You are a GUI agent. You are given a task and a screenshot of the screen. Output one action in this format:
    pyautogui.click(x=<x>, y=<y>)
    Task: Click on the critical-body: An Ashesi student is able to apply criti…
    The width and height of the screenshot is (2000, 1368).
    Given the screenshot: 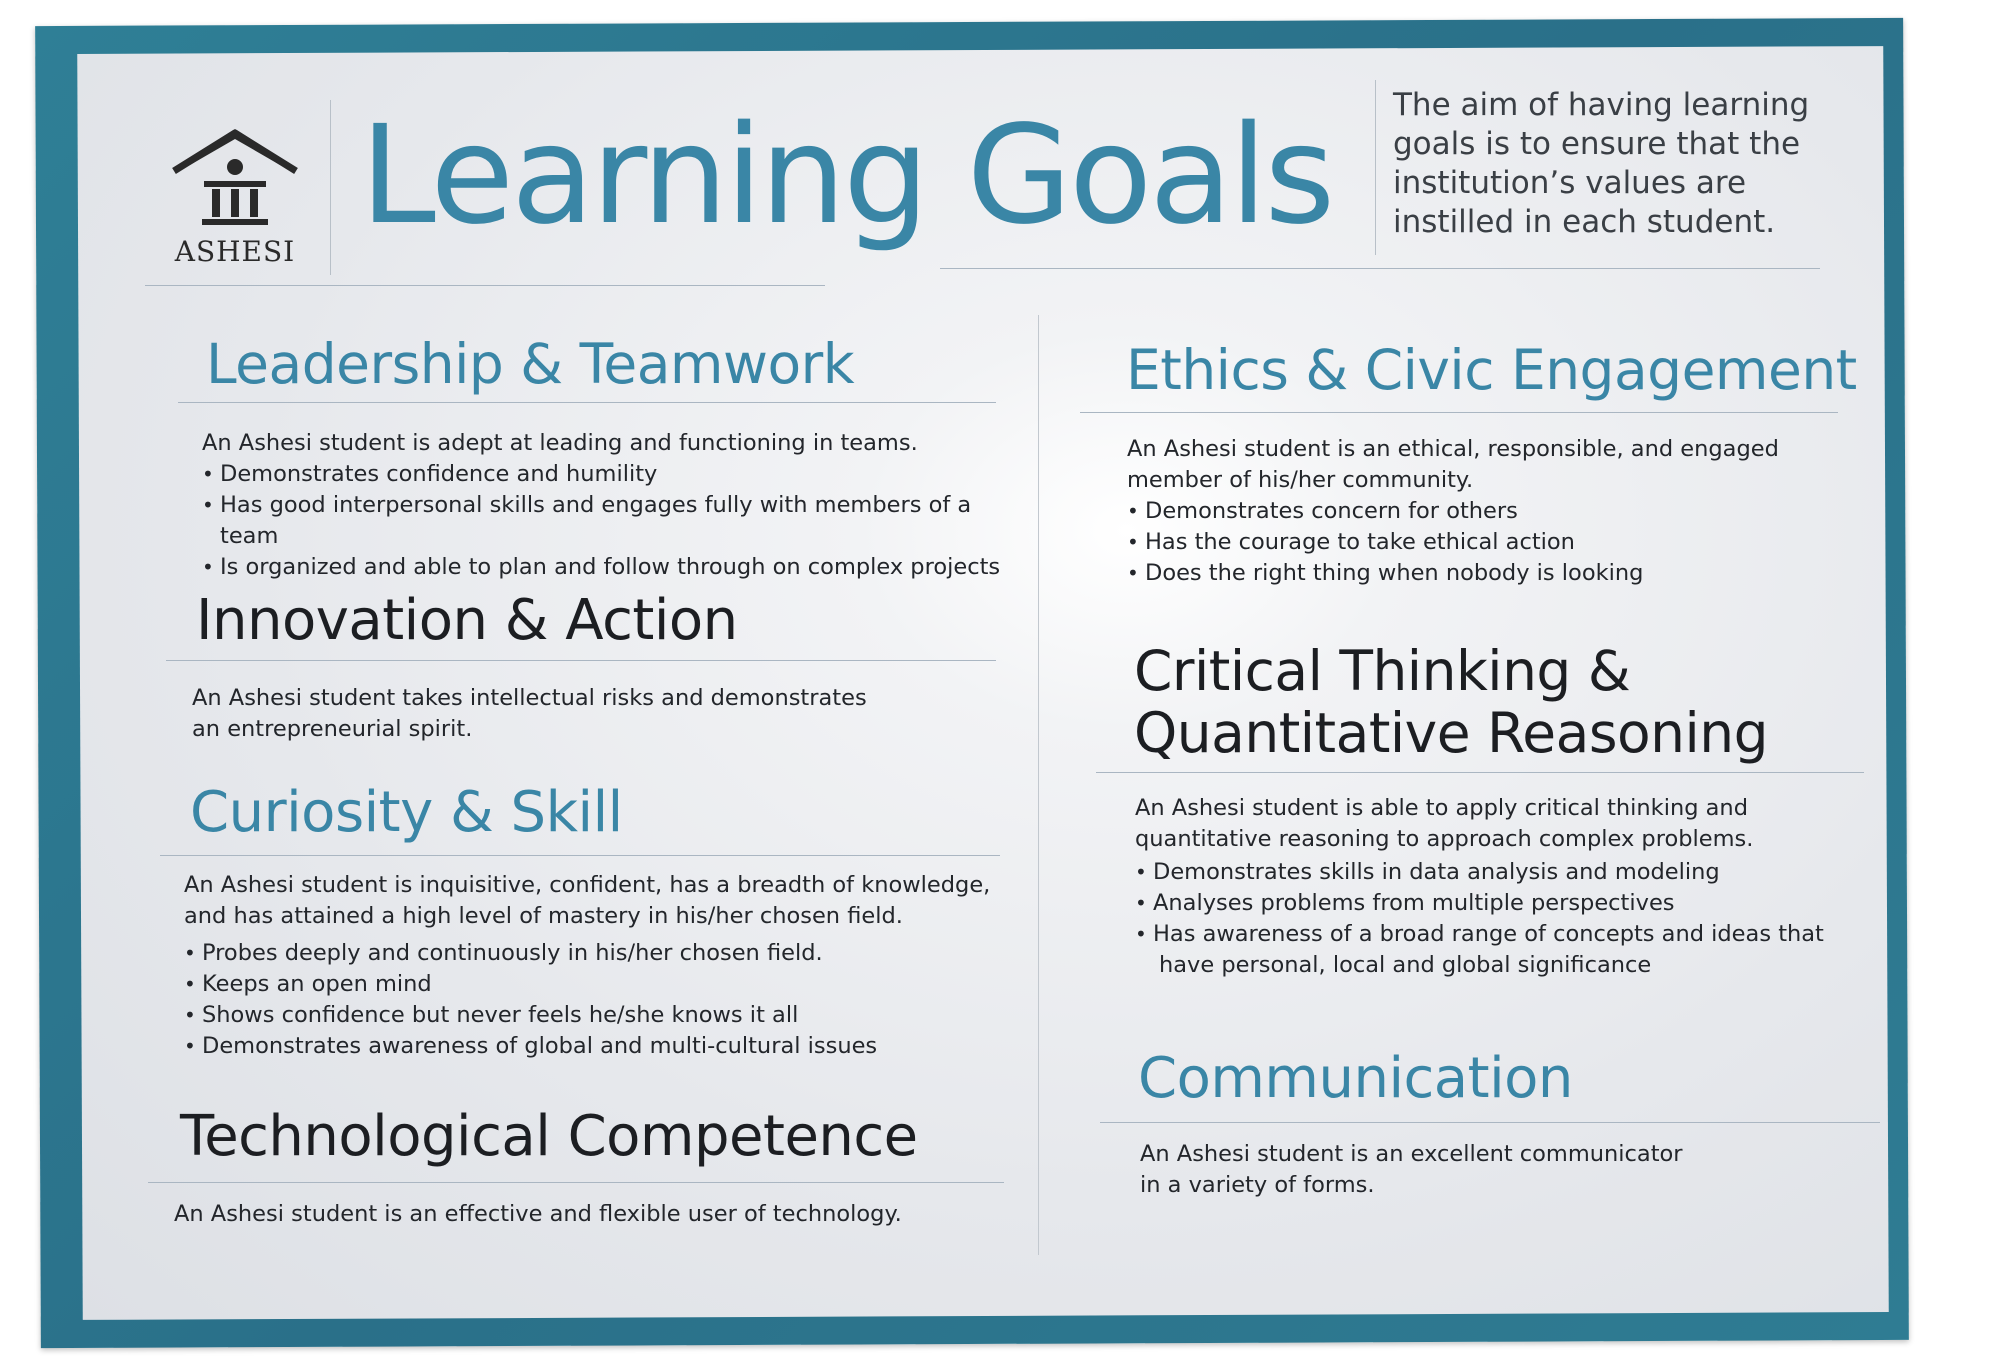 What is the action you would take?
    pyautogui.click(x=1515, y=887)
    